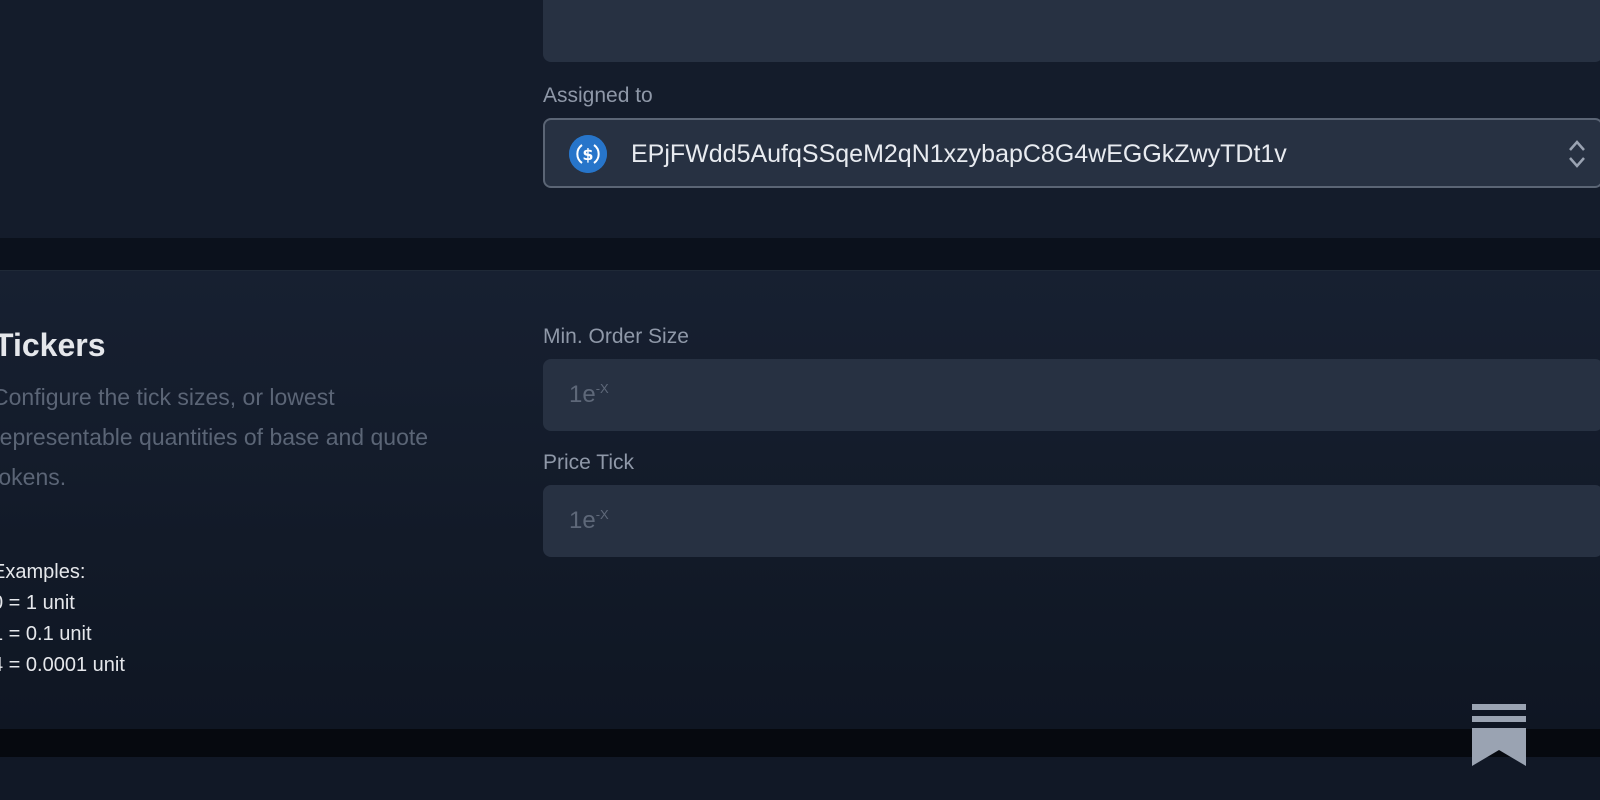  What do you see at coordinates (589, 520) in the screenshot?
I see `price-tick-placeholder: 1e-X` at bounding box center [589, 520].